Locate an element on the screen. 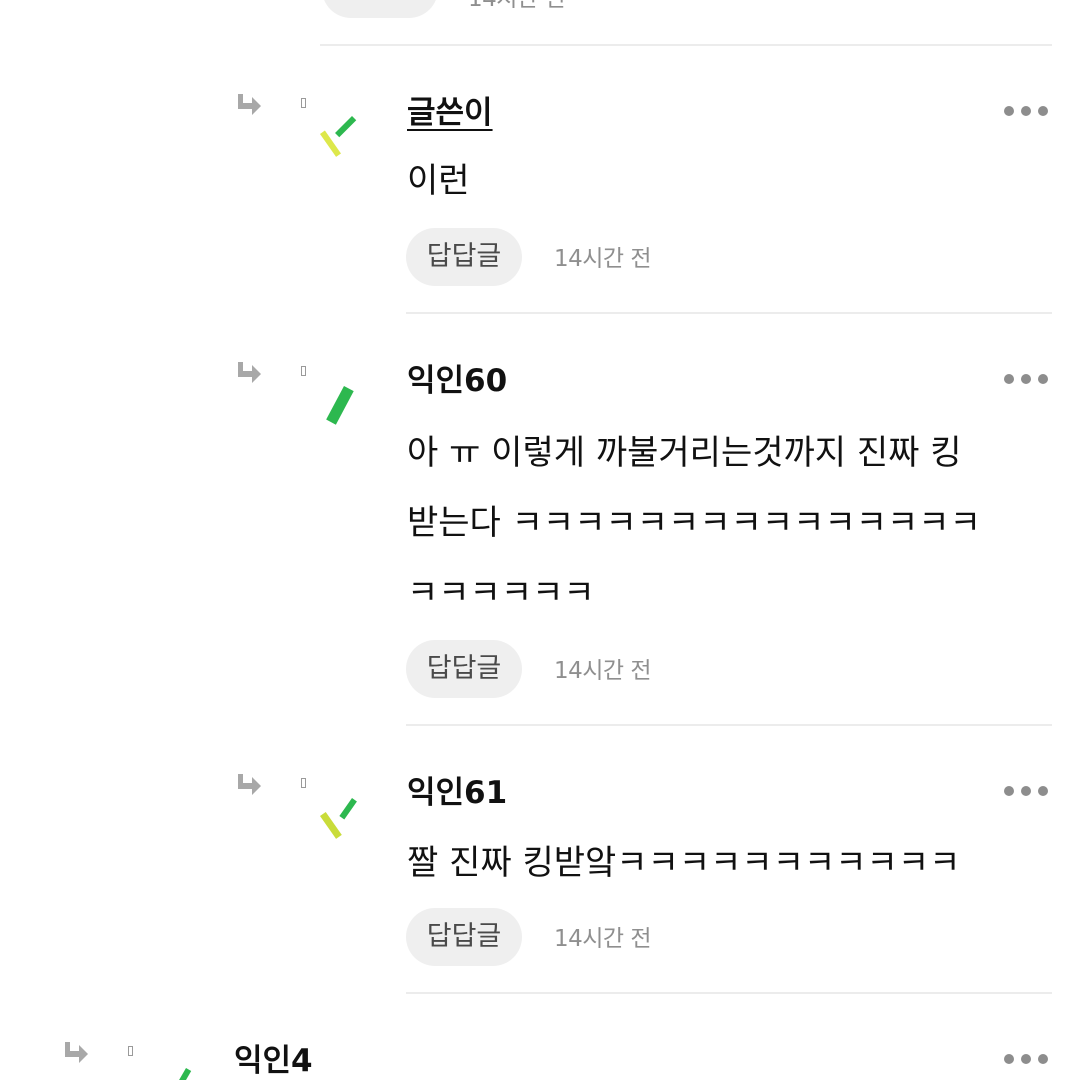  comment-author: 익인4 is located at coordinates (273, 1061).